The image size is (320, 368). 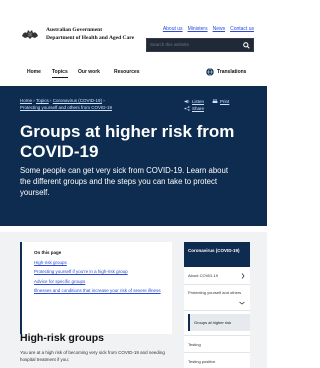 What do you see at coordinates (215, 101) in the screenshot?
I see `printer-icon` at bounding box center [215, 101].